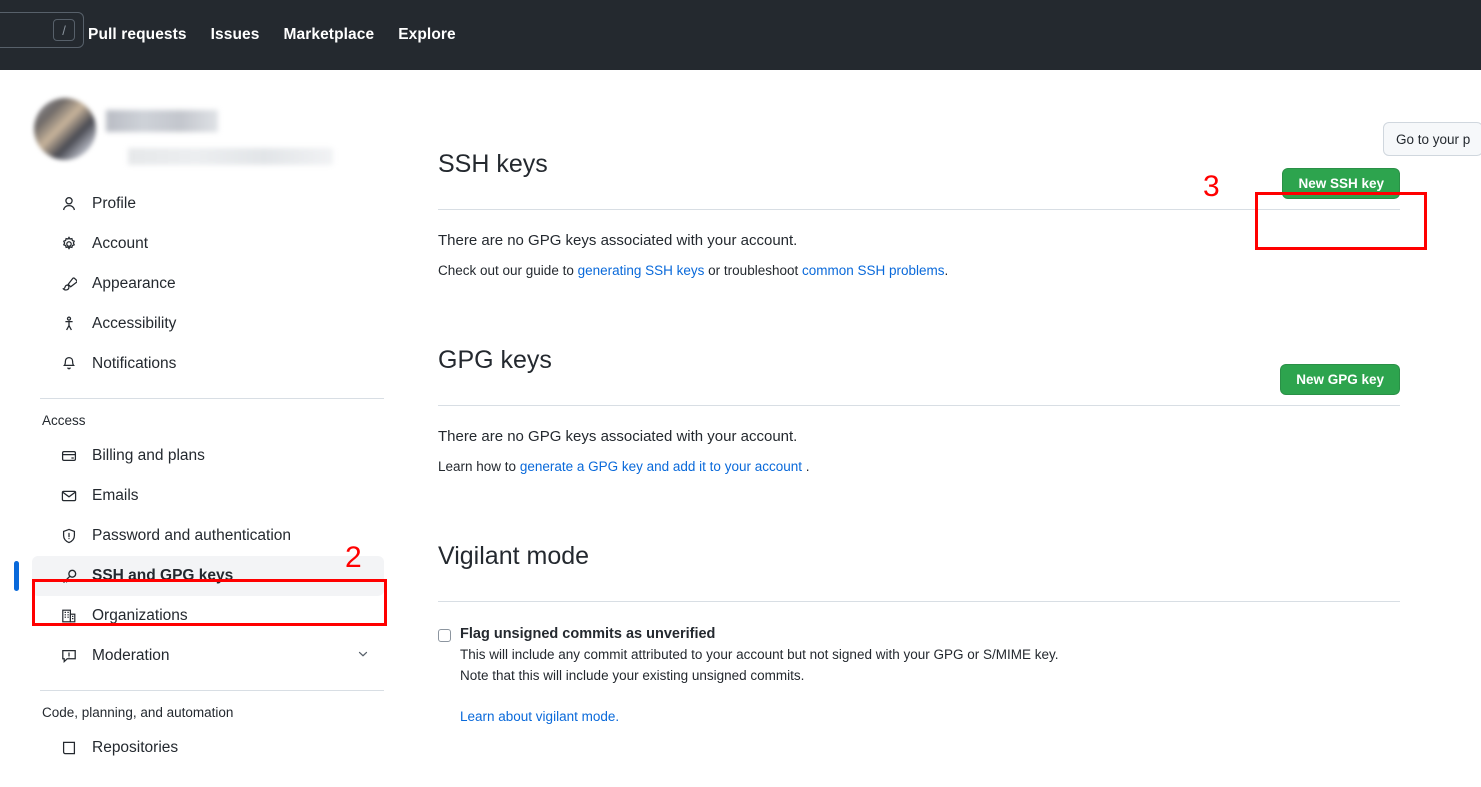 The width and height of the screenshot is (1481, 787). I want to click on ssh-help-prefix: Check out our guide to, so click(508, 270).